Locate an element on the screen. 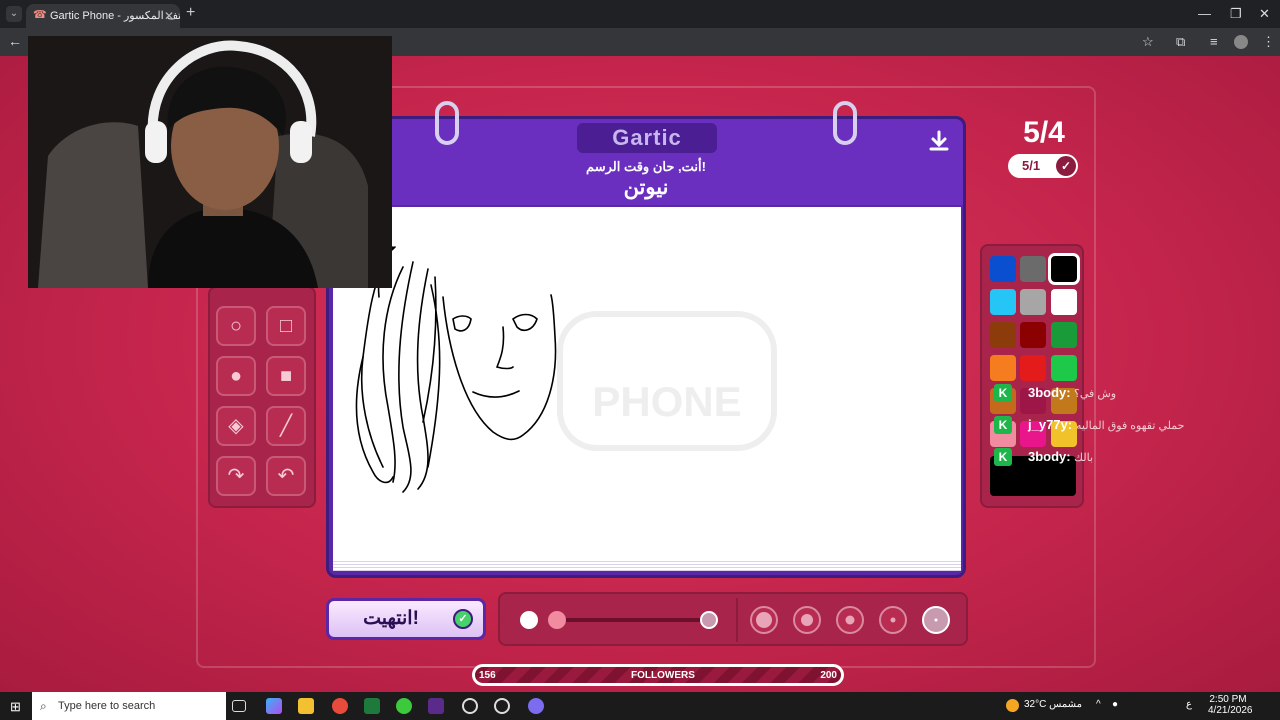 The height and width of the screenshot is (720, 1280). phone-icon: ☎ is located at coordinates (40, 15).